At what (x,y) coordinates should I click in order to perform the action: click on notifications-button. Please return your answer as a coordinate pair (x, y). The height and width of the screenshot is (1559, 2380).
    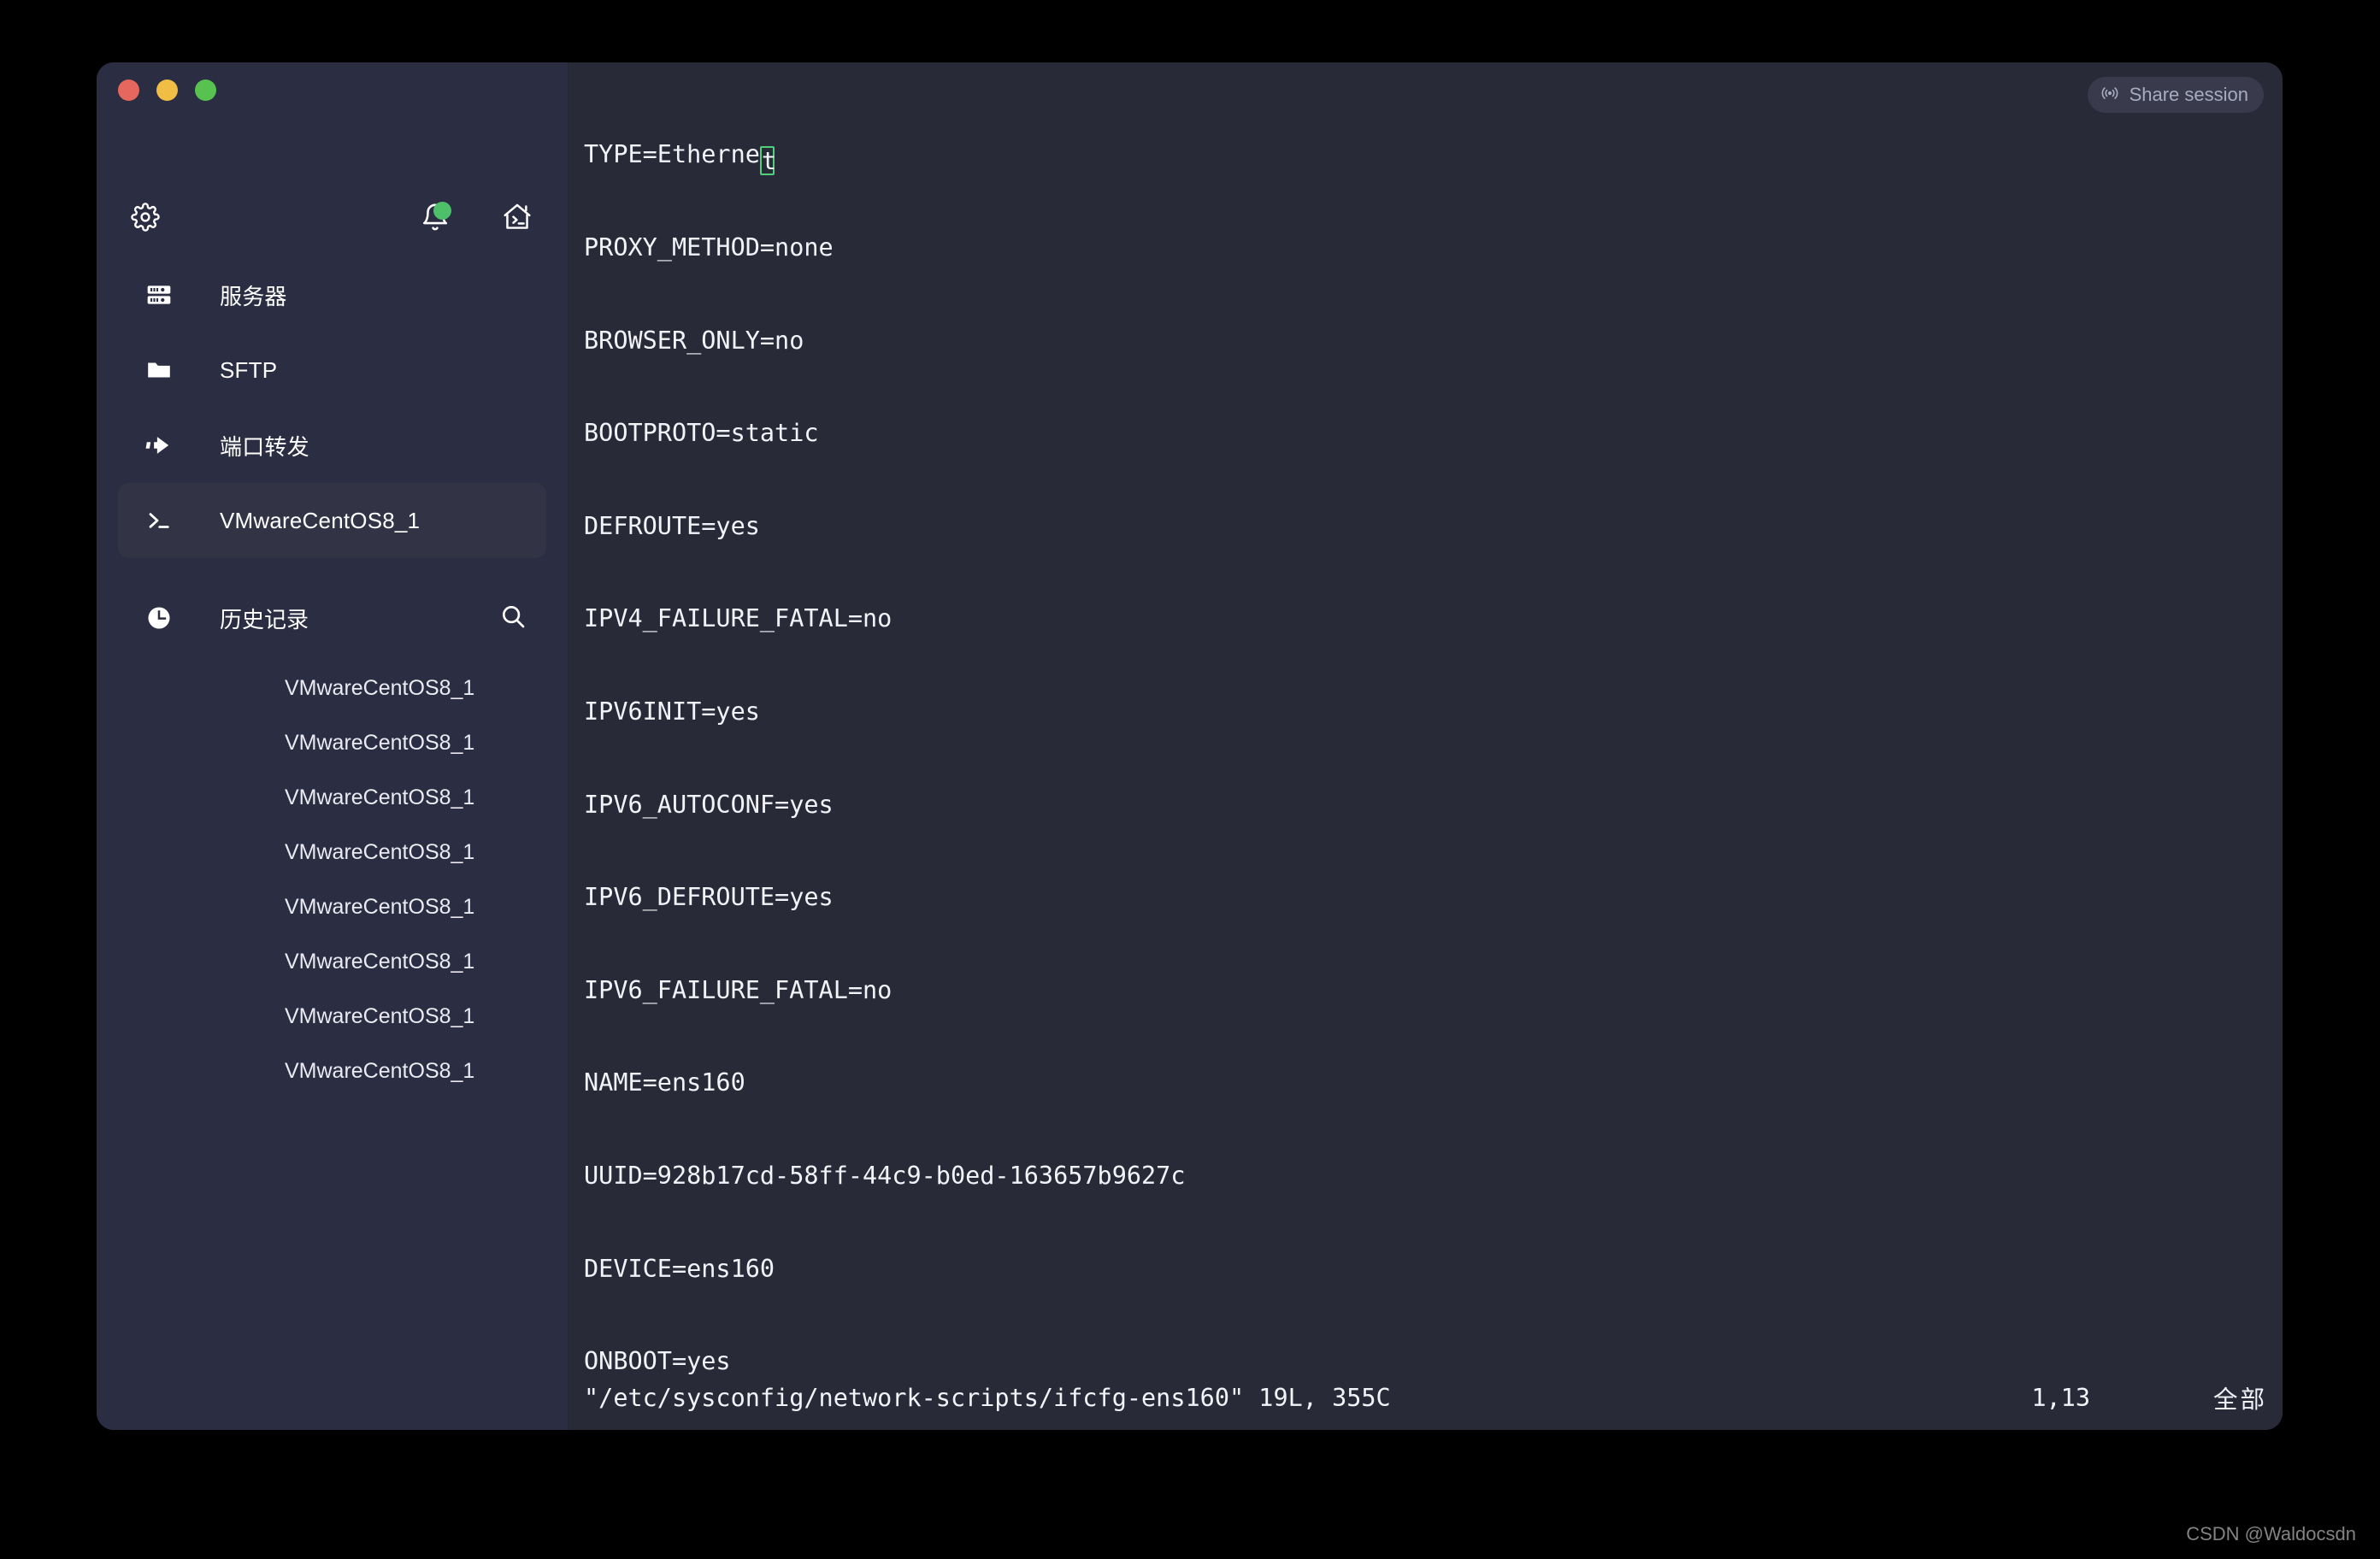
    Looking at the image, I should click on (436, 218).